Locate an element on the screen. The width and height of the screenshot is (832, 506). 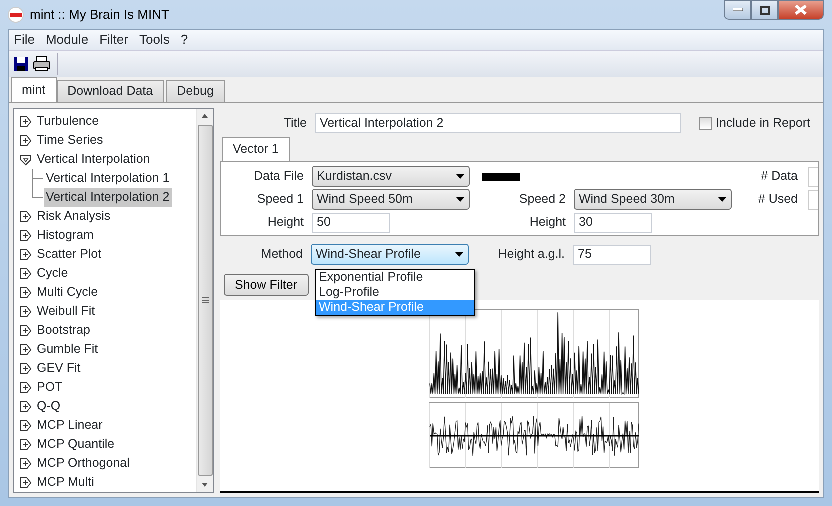
tree-item: Risk Analysis is located at coordinates (74, 216).